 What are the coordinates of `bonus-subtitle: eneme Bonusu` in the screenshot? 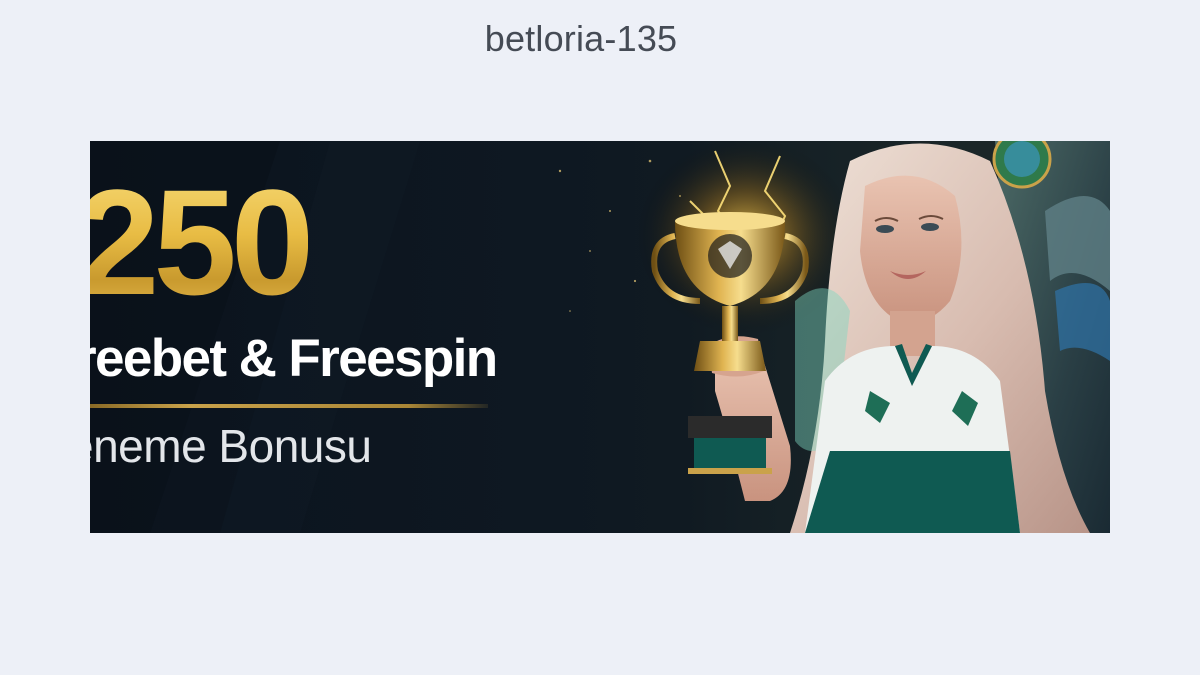 It's located at (231, 446).